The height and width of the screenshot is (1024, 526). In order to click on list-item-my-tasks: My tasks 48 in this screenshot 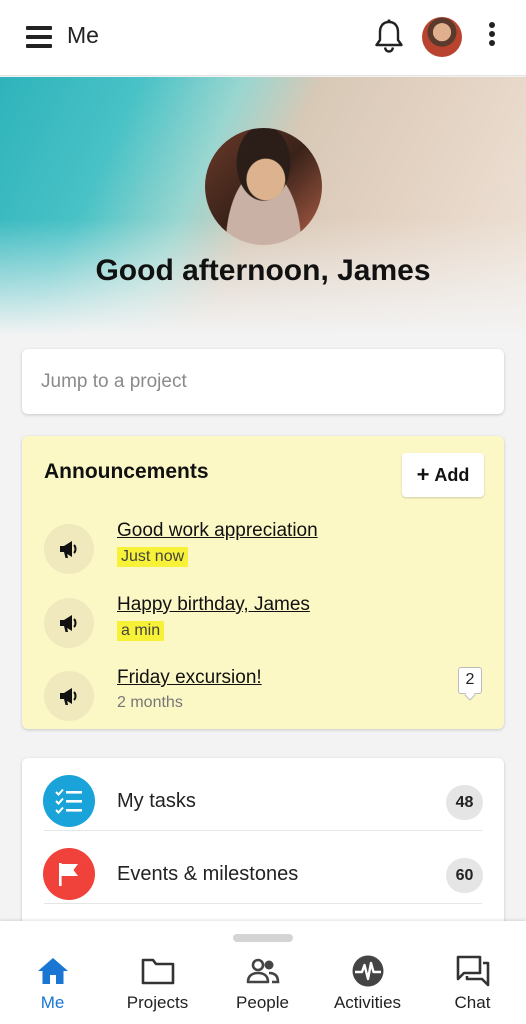, I will do `click(263, 794)`.